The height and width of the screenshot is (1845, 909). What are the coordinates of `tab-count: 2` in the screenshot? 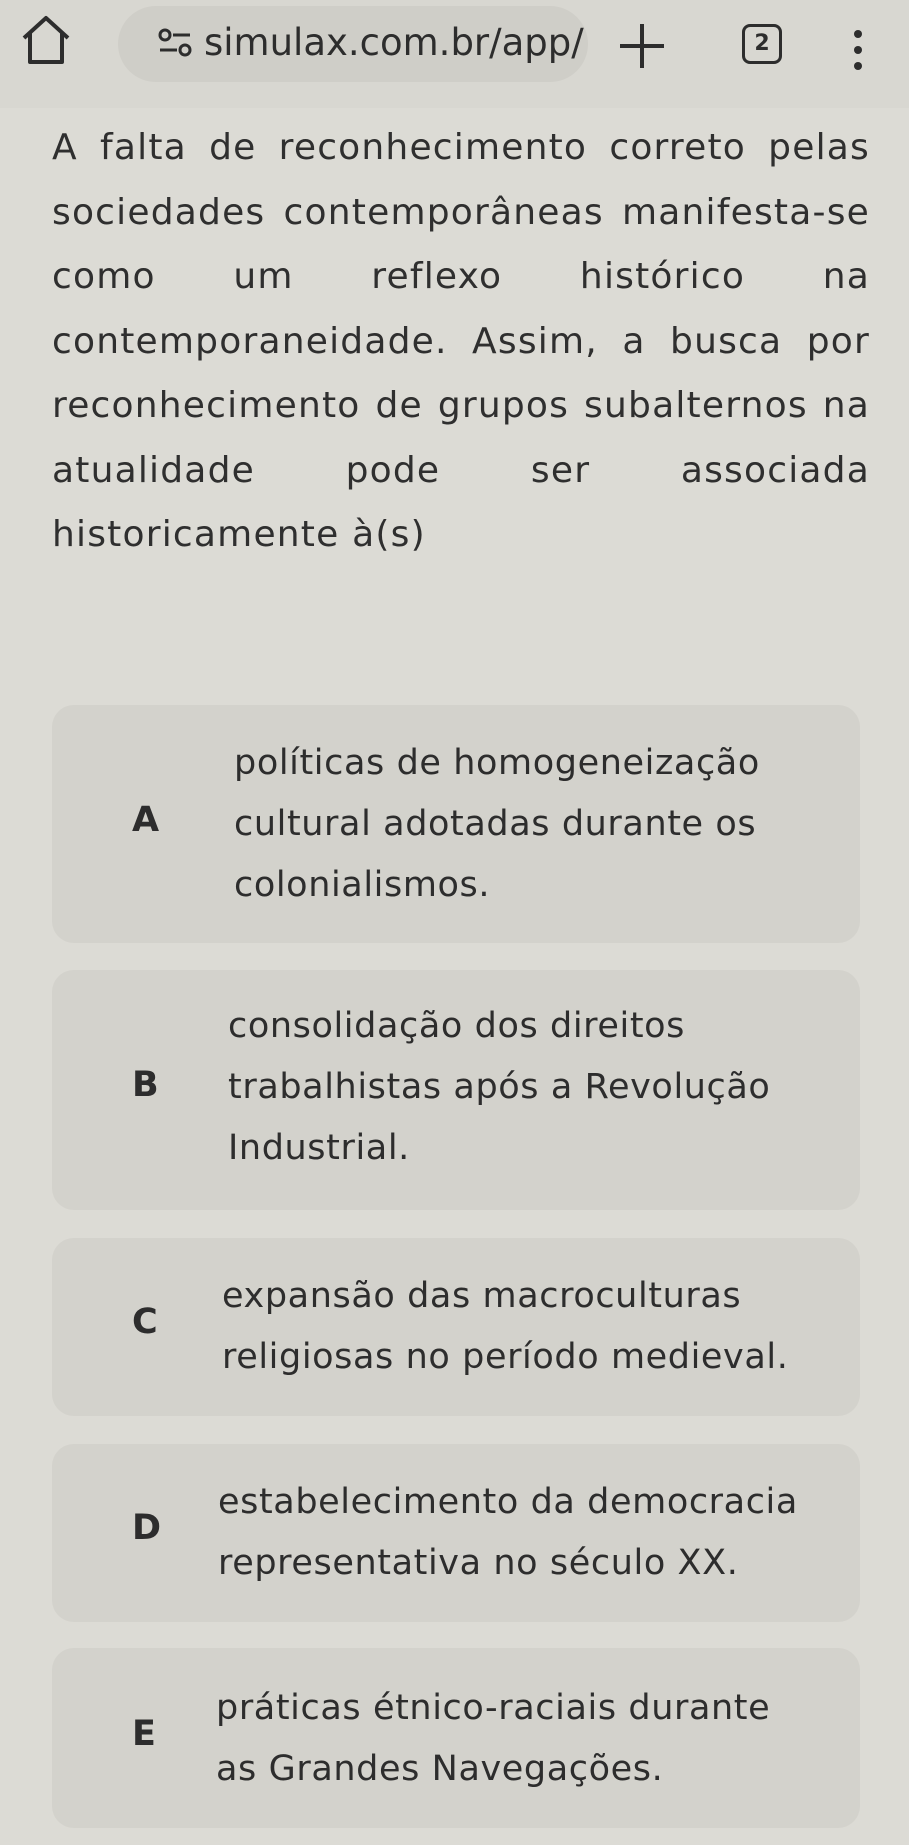 It's located at (762, 44).